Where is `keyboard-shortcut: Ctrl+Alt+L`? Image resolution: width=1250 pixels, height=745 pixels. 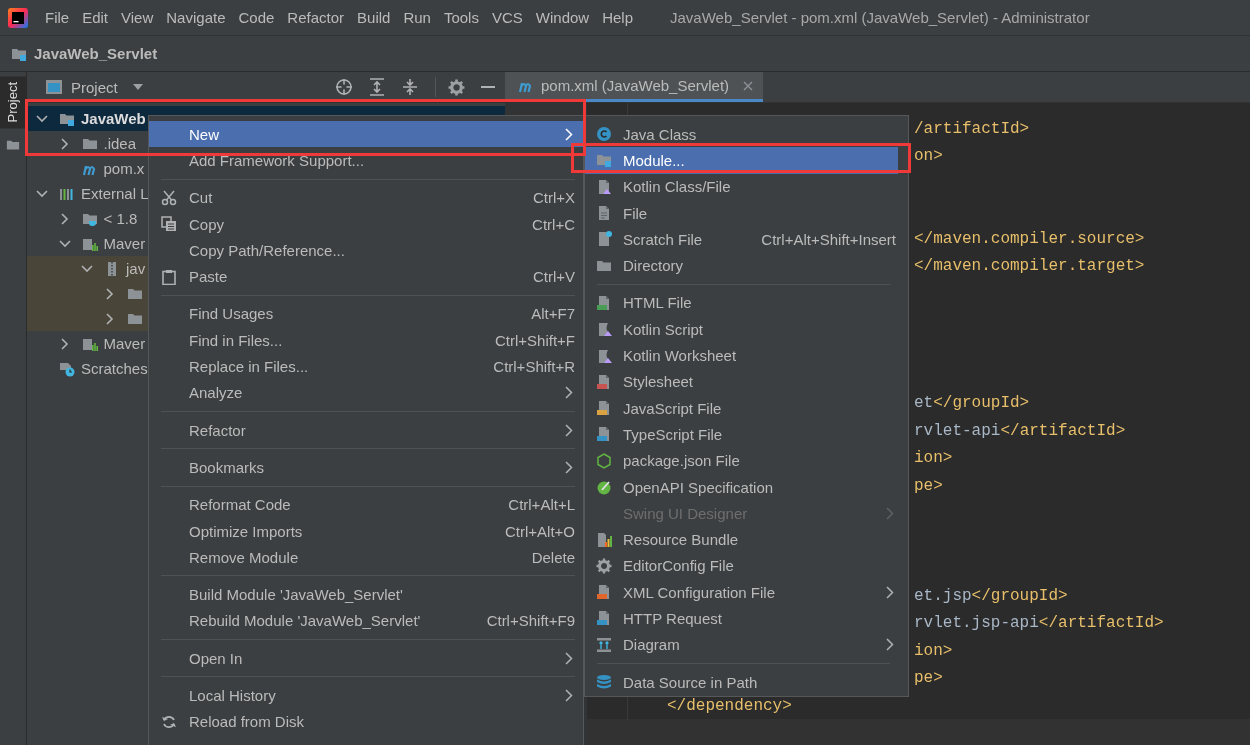
keyboard-shortcut: Ctrl+Alt+L is located at coordinates (541, 505).